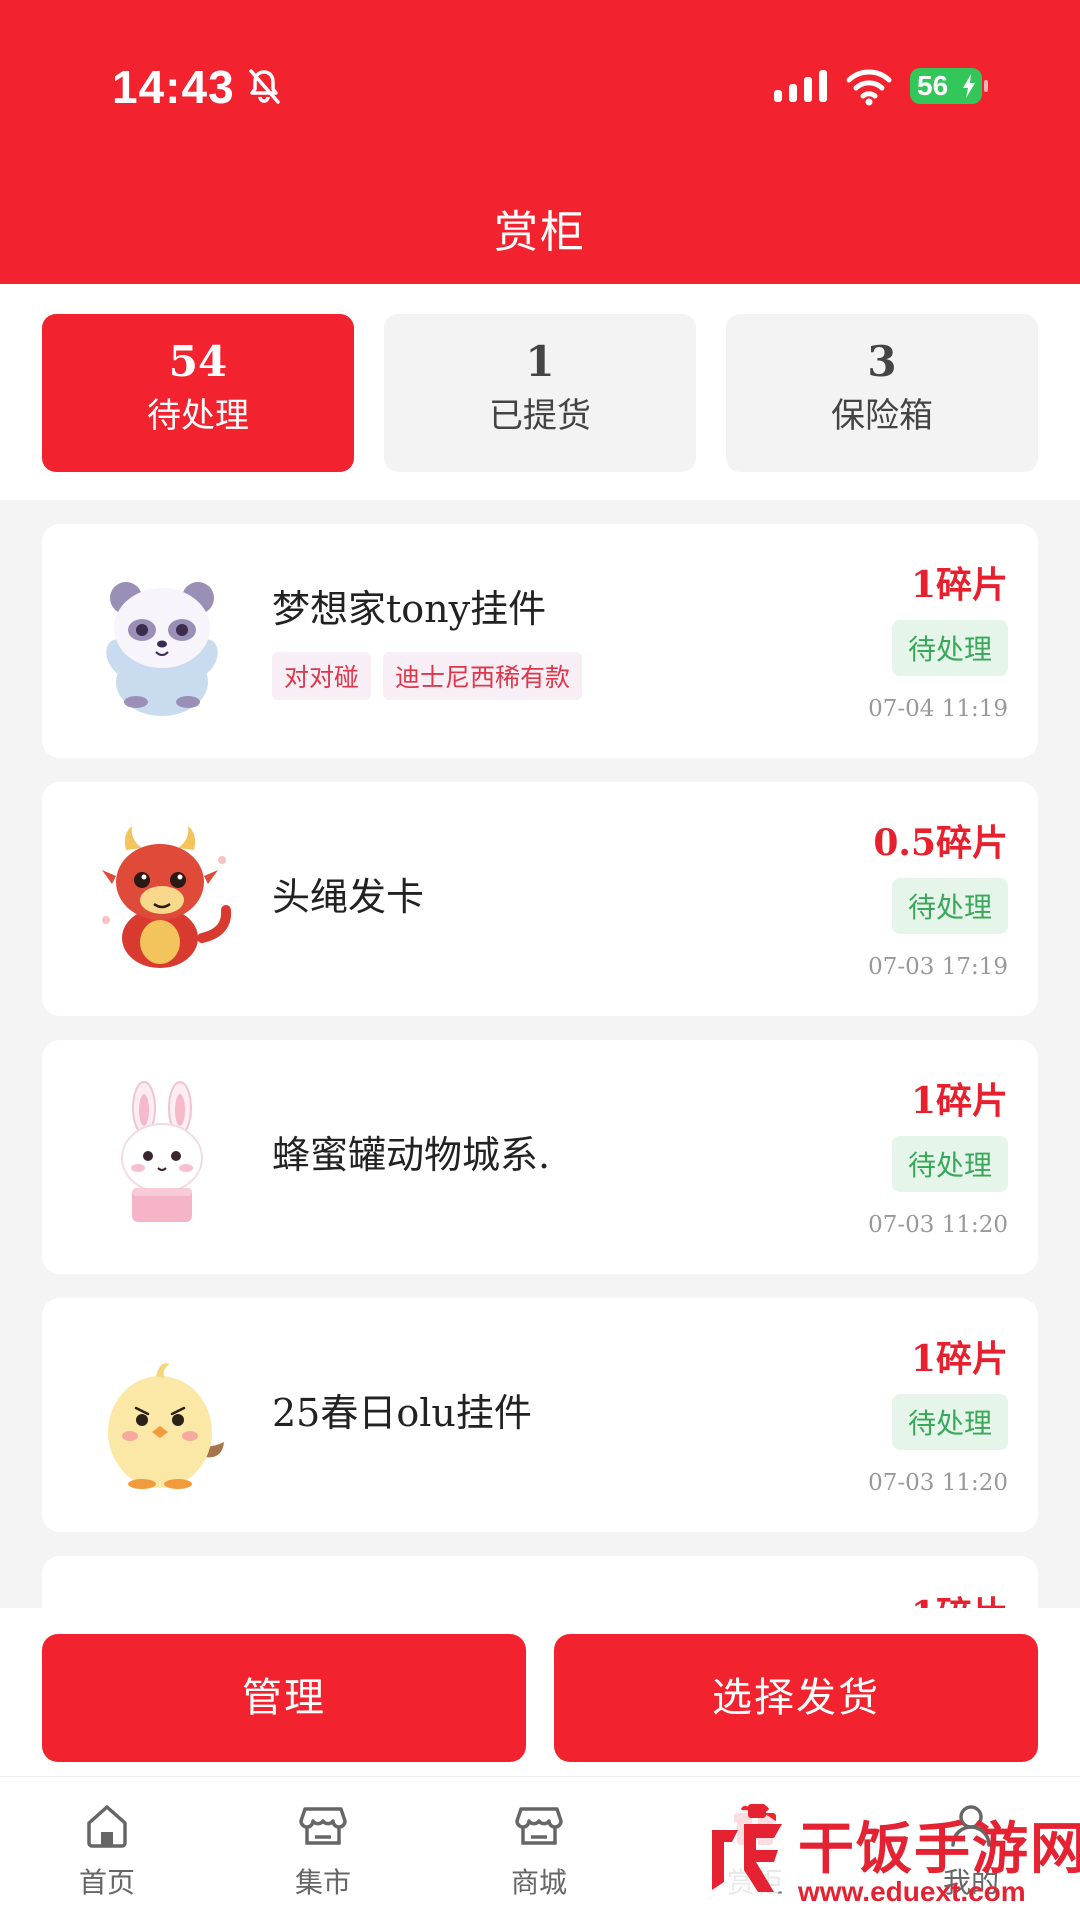 The image size is (1080, 1920). Describe the element at coordinates (540, 361) in the screenshot. I see `tab-count: 1` at that location.